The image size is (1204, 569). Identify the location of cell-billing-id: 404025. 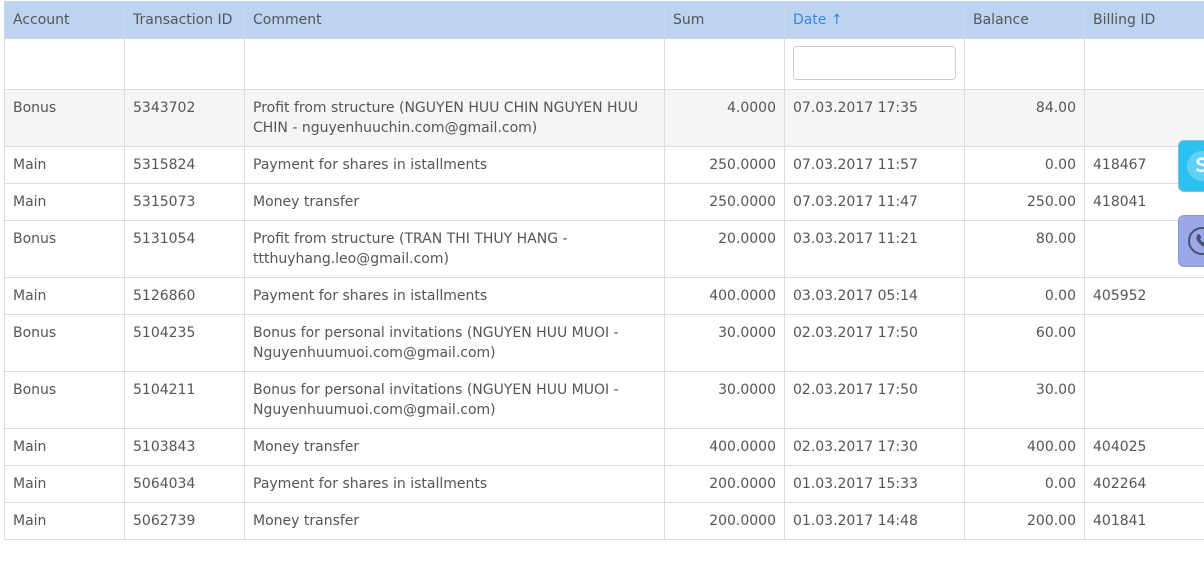
(1144, 447).